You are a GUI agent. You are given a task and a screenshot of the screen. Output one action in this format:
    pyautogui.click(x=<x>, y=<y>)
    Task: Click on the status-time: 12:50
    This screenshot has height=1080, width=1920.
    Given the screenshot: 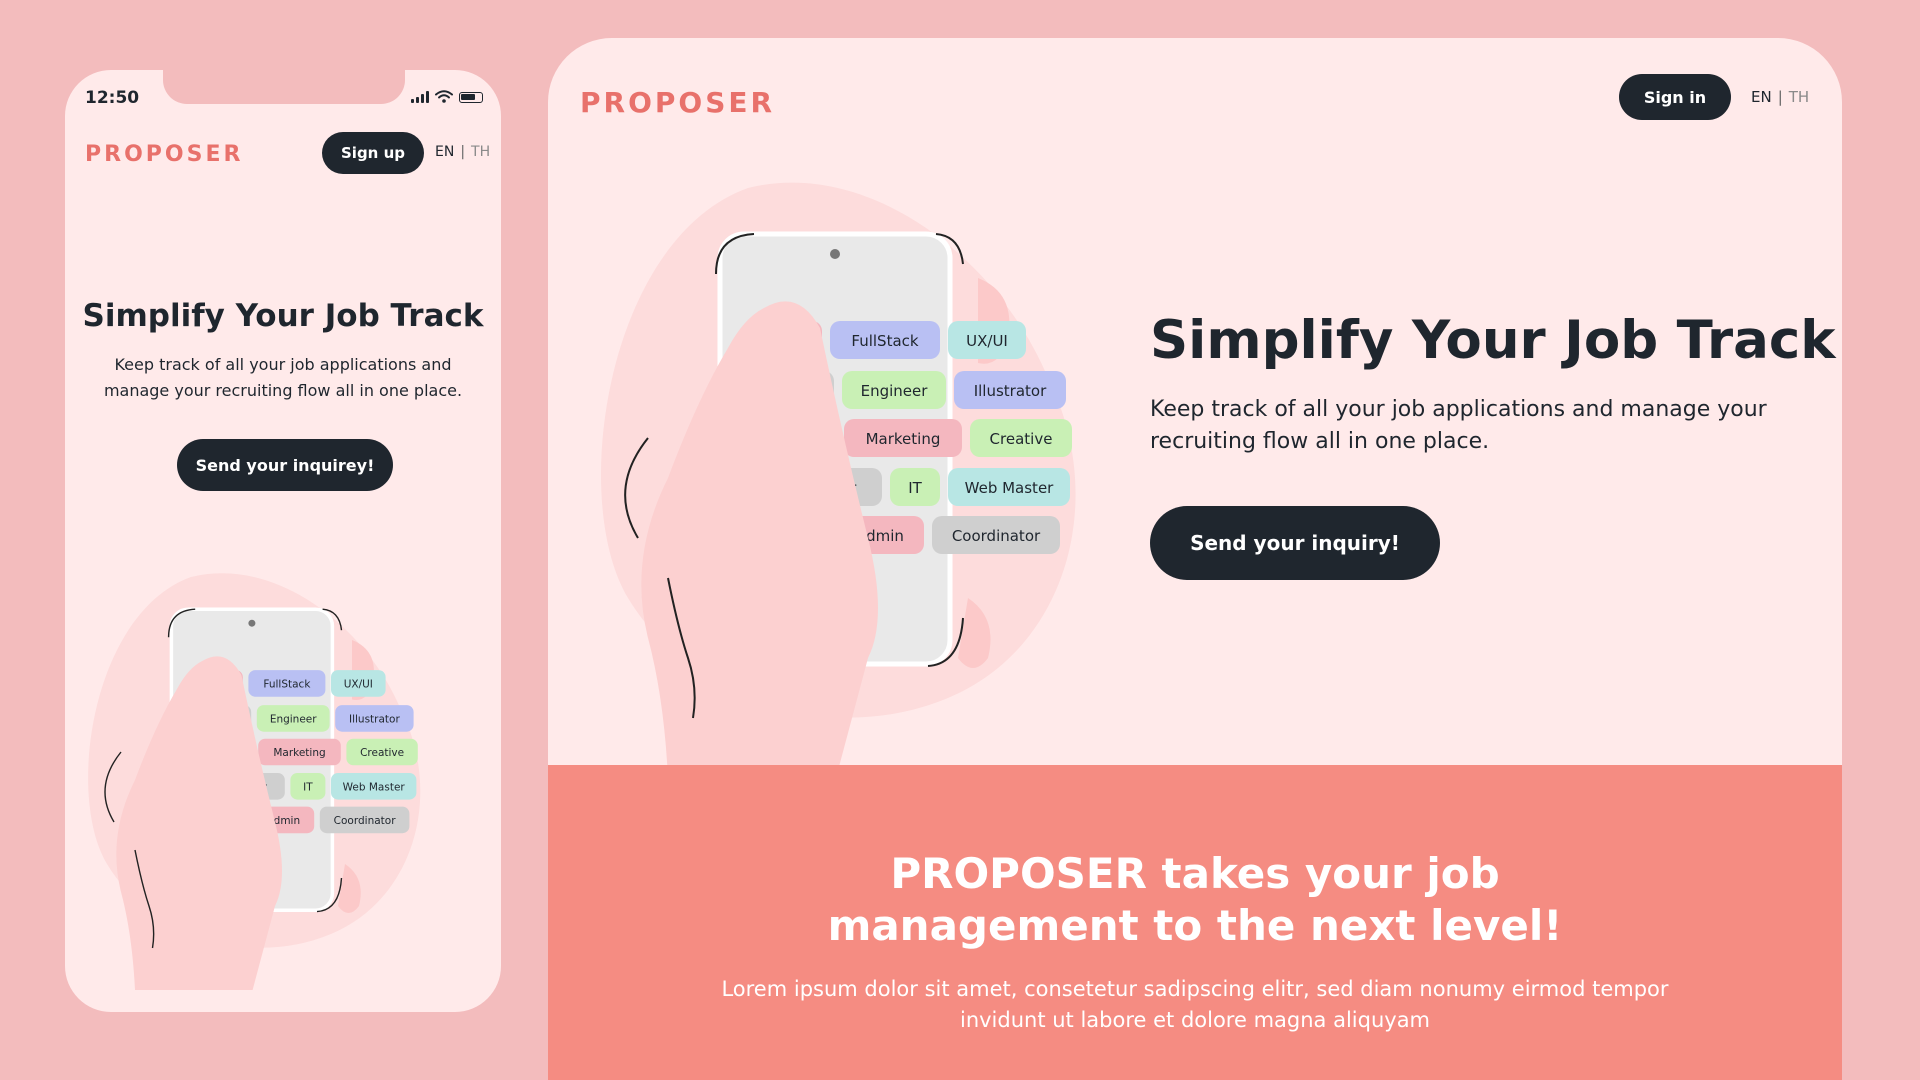 What is the action you would take?
    pyautogui.click(x=112, y=98)
    